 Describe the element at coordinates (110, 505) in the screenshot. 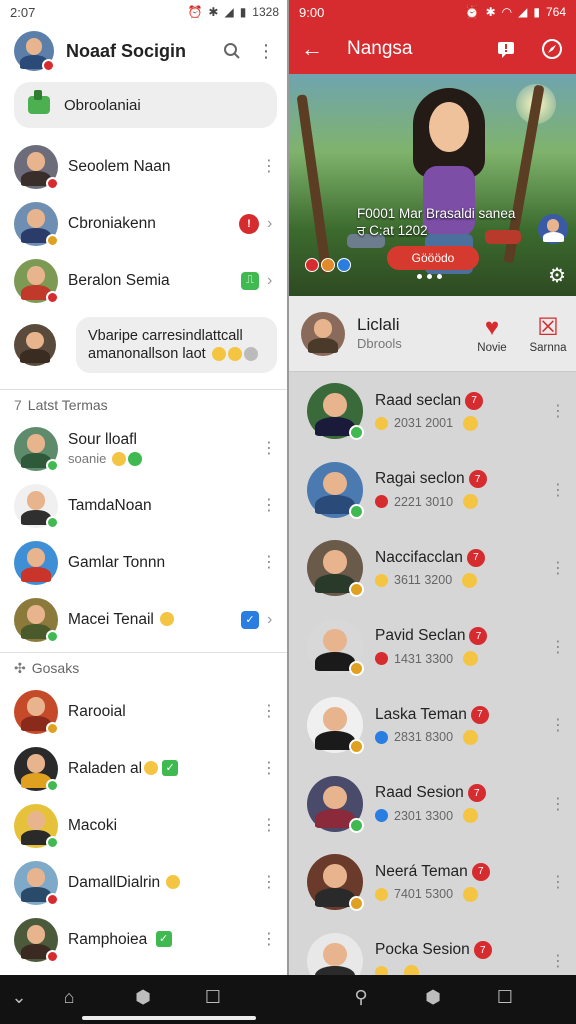

I see `list-item-name: TamdaNoan` at that location.